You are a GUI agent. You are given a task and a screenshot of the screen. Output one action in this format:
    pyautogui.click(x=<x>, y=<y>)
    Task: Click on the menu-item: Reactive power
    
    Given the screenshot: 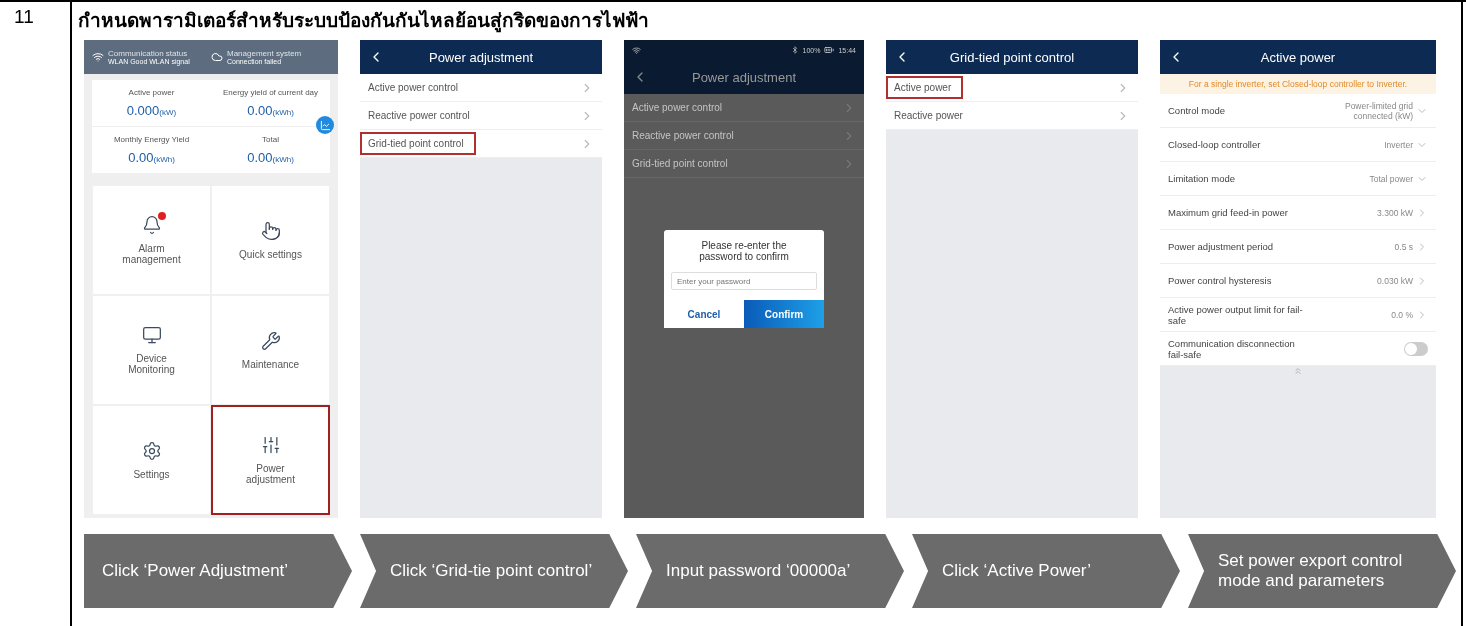 What is the action you would take?
    pyautogui.click(x=1012, y=116)
    